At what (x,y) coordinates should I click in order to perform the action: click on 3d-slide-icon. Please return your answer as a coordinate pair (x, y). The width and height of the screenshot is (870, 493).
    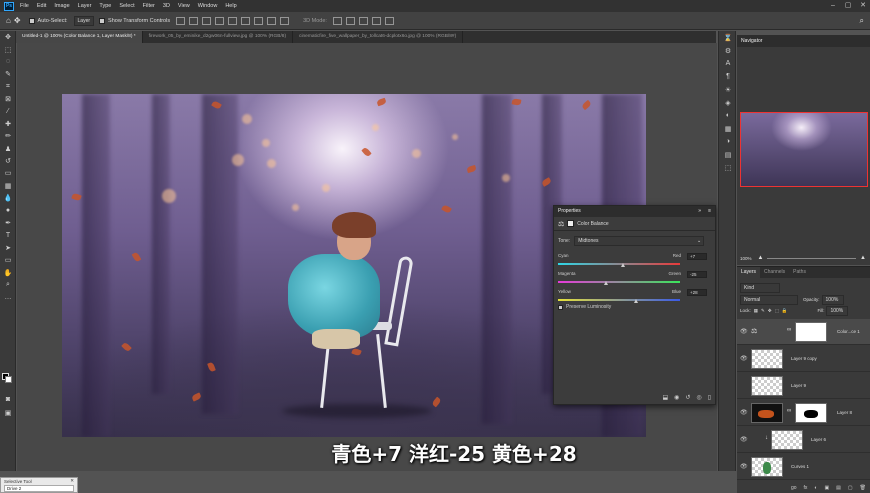
    Looking at the image, I should click on (376, 20).